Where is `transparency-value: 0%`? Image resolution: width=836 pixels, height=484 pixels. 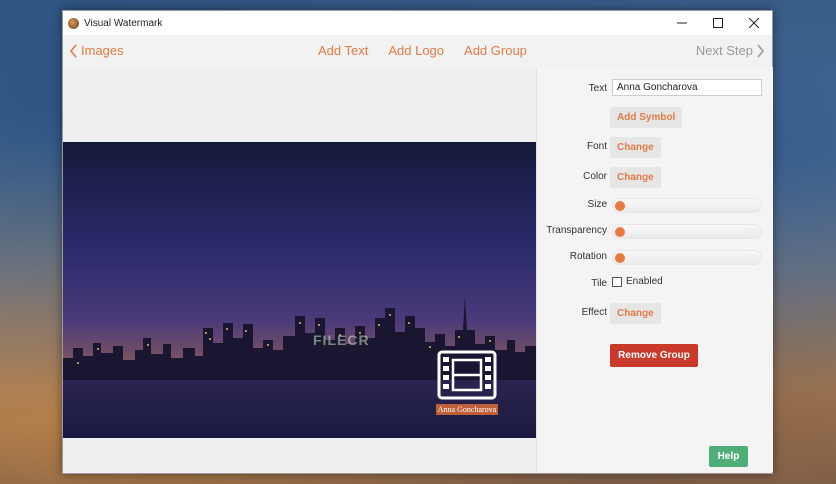 transparency-value: 0% is located at coordinates (749, 231).